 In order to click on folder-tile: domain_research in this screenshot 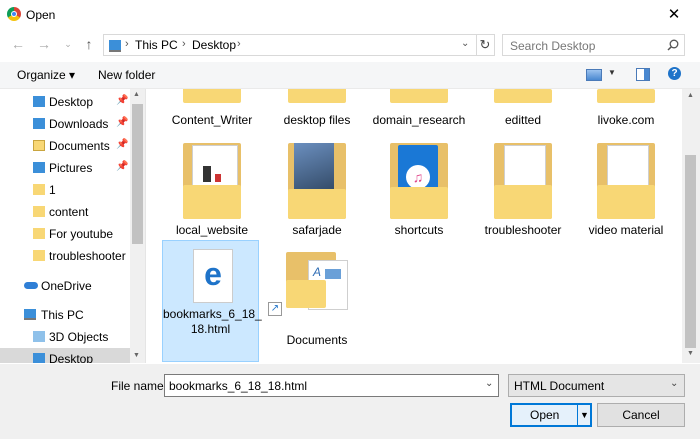, I will do `click(419, 109)`.